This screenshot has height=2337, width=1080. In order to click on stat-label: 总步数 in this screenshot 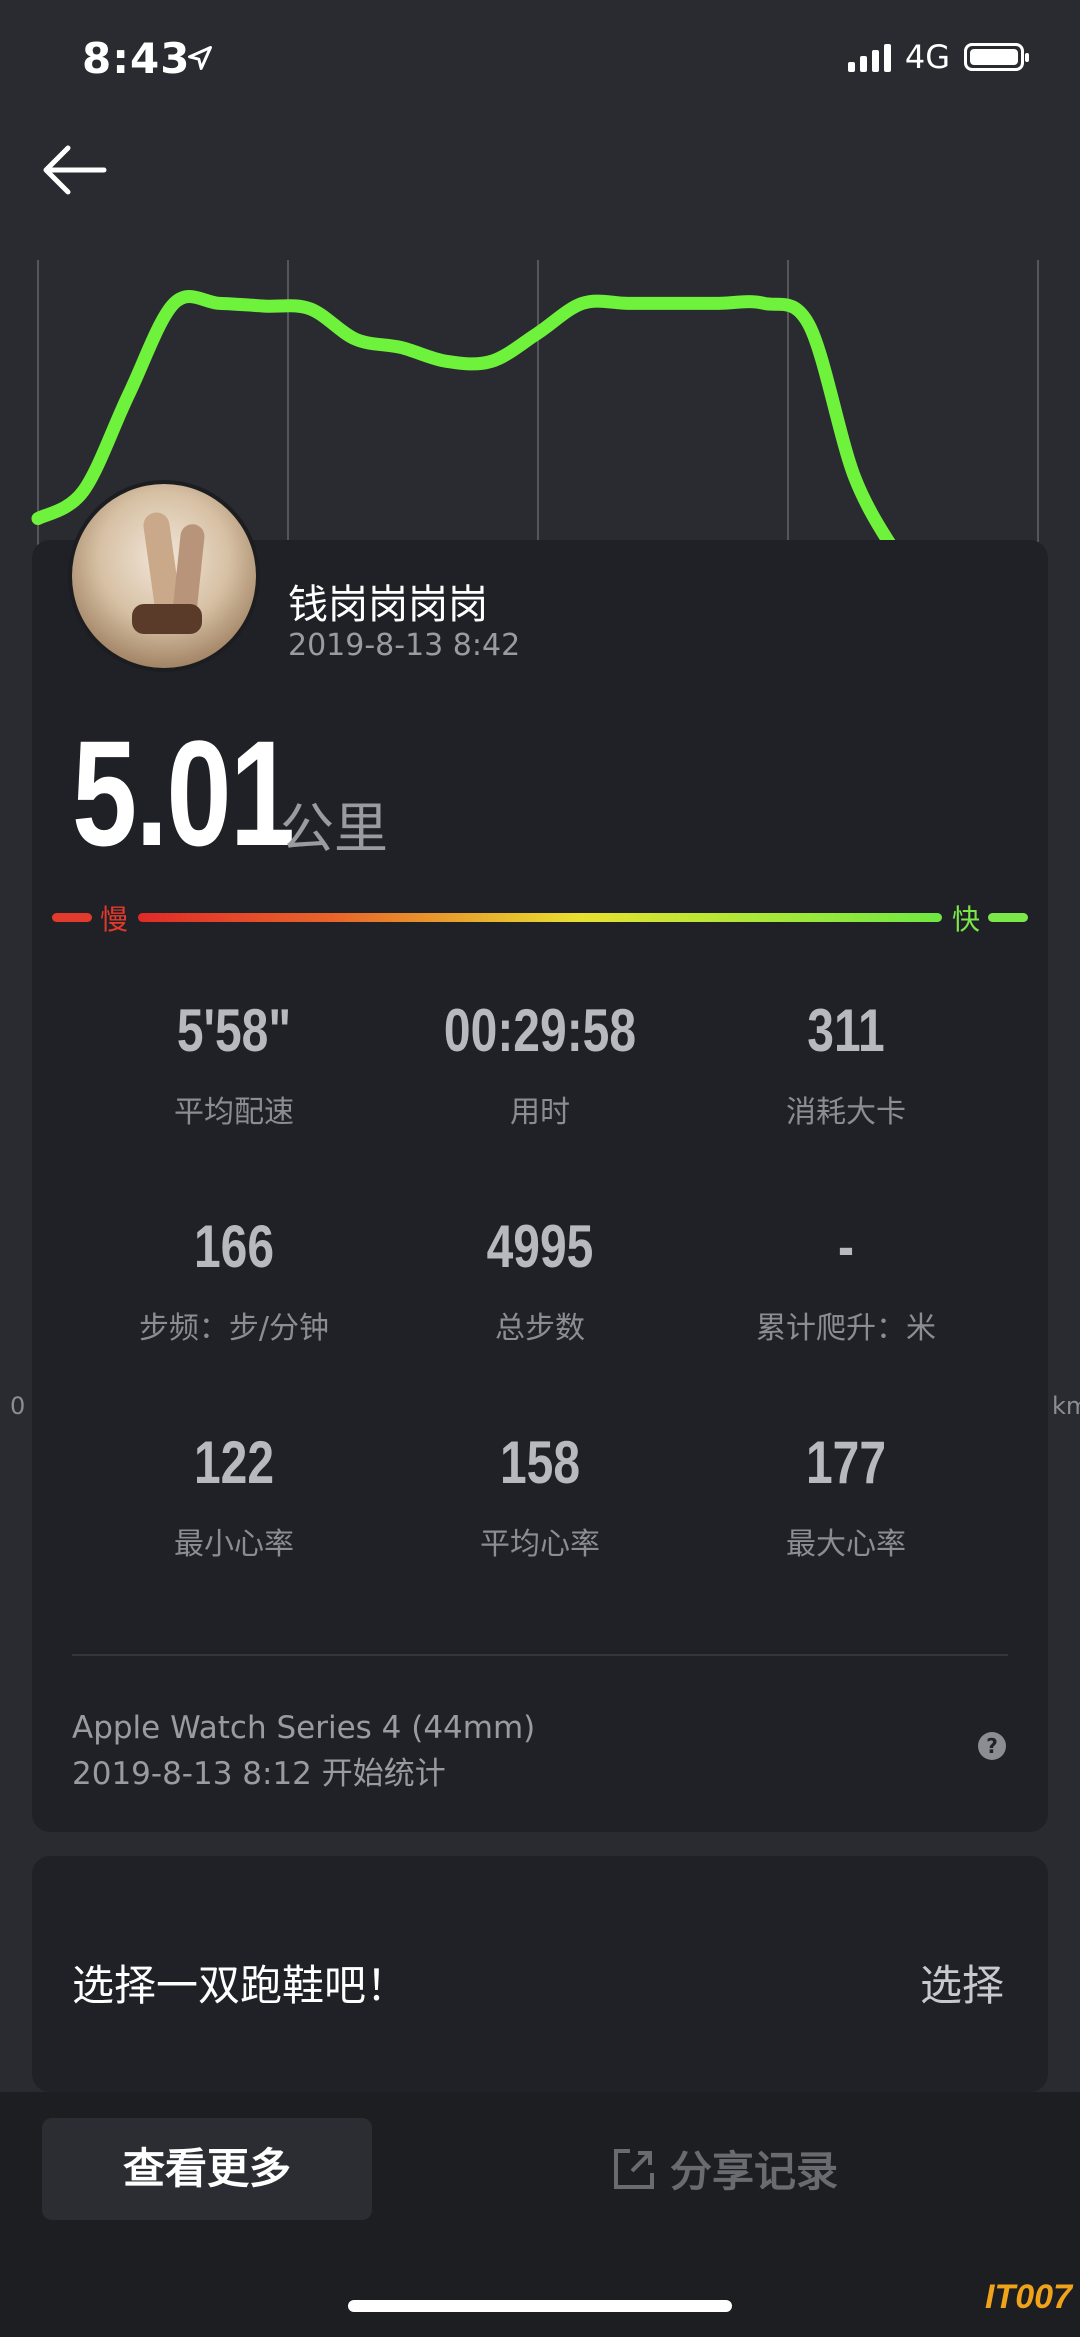, I will do `click(540, 1328)`.